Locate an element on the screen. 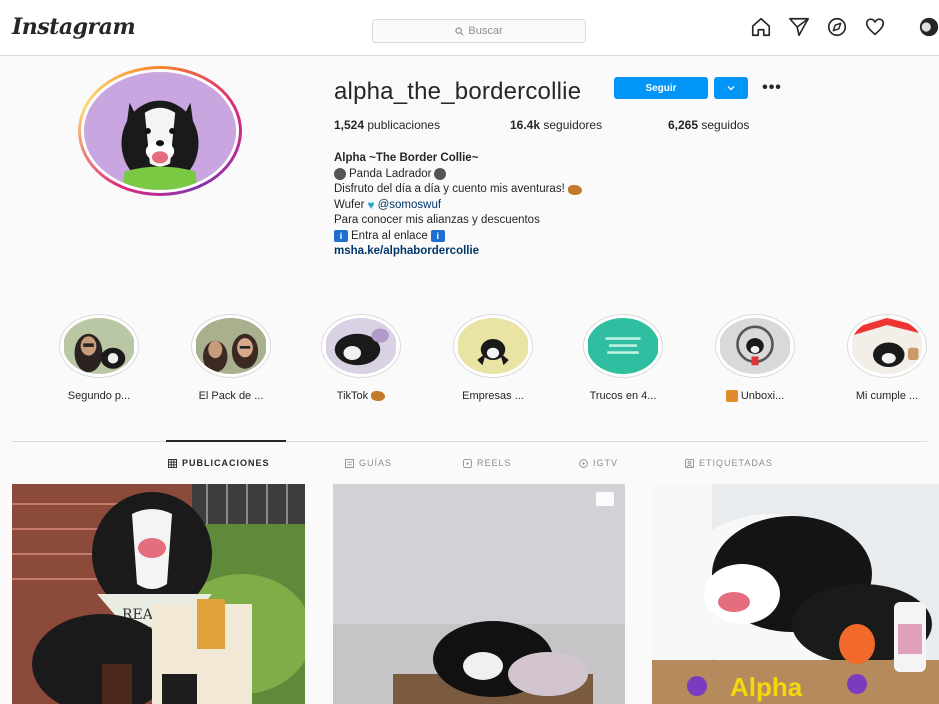 This screenshot has height=704, width=939. bio-line: Panda Ladrador is located at coordinates (544, 175).